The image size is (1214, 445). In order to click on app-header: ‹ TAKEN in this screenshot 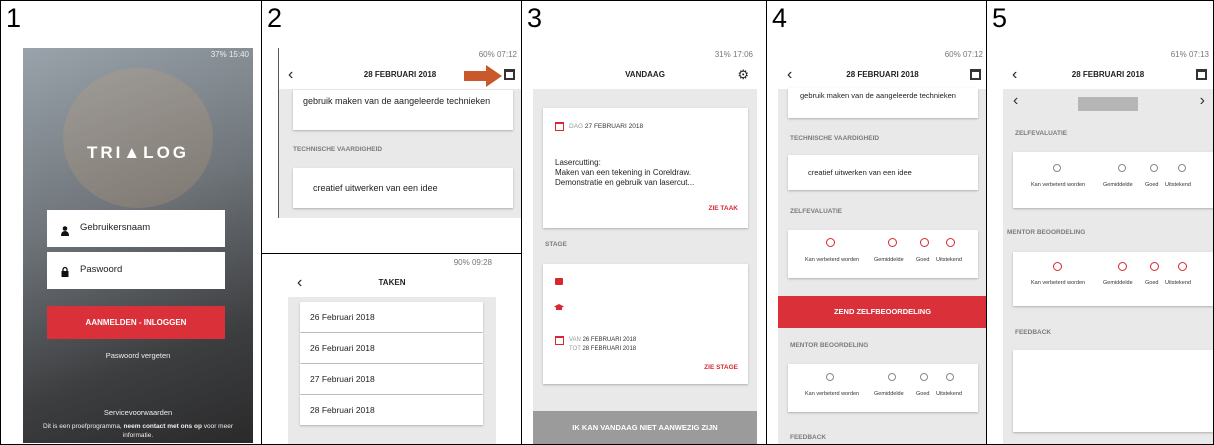, I will do `click(392, 283)`.